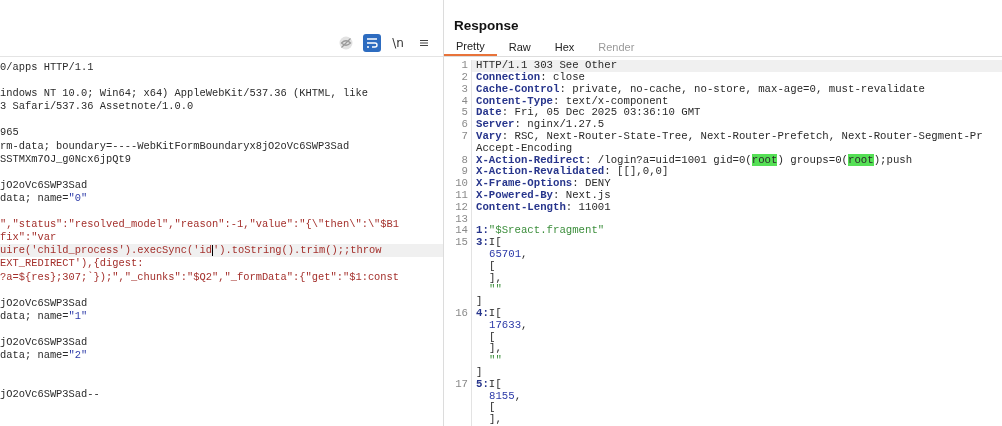 This screenshot has width=1002, height=426. Describe the element at coordinates (458, 78) in the screenshot. I see `line-number: 2` at that location.